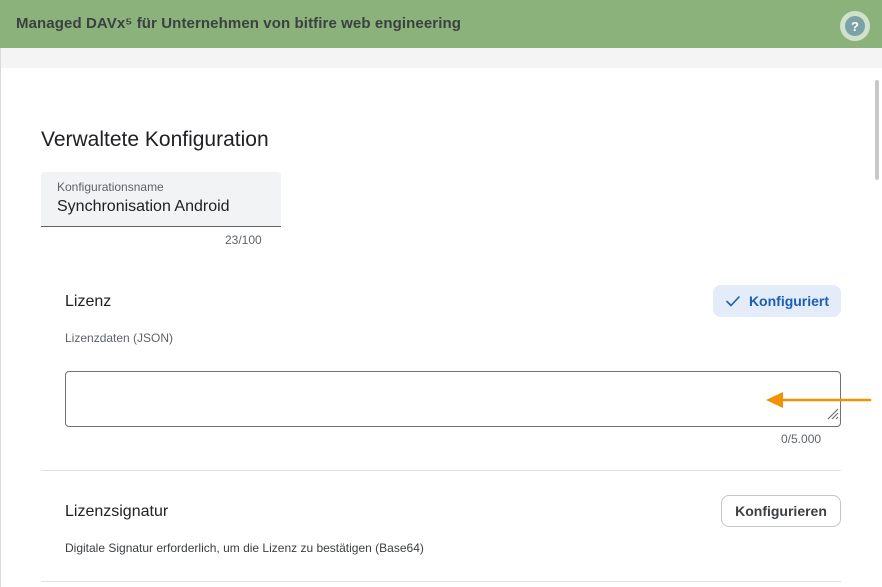 Image resolution: width=882 pixels, height=587 pixels. I want to click on scrollbar-thumb, so click(877, 130).